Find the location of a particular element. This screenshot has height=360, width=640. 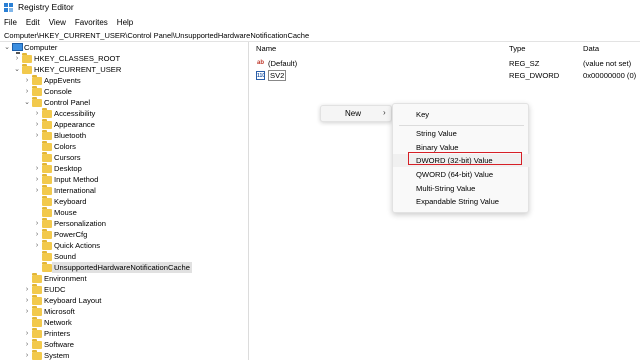

value-data: 0x00000000 (0) is located at coordinates (610, 75).